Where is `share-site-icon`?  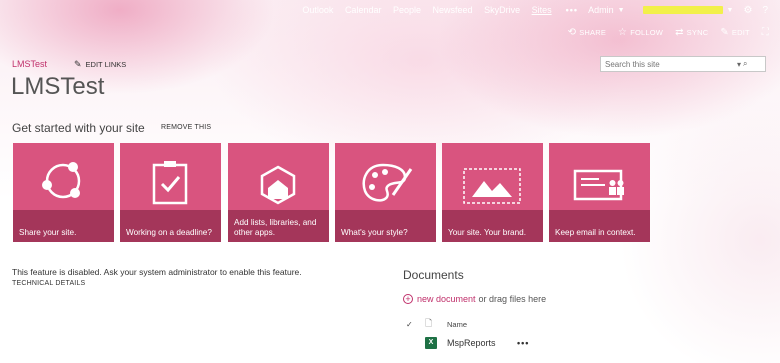 share-site-icon is located at coordinates (61, 180).